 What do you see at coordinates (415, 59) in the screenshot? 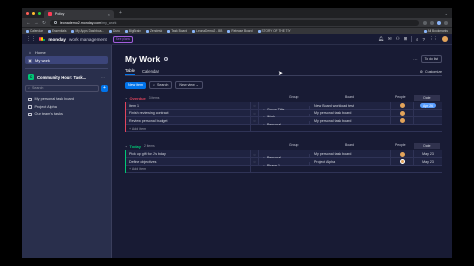
I see `more-options-icon: ···` at bounding box center [415, 59].